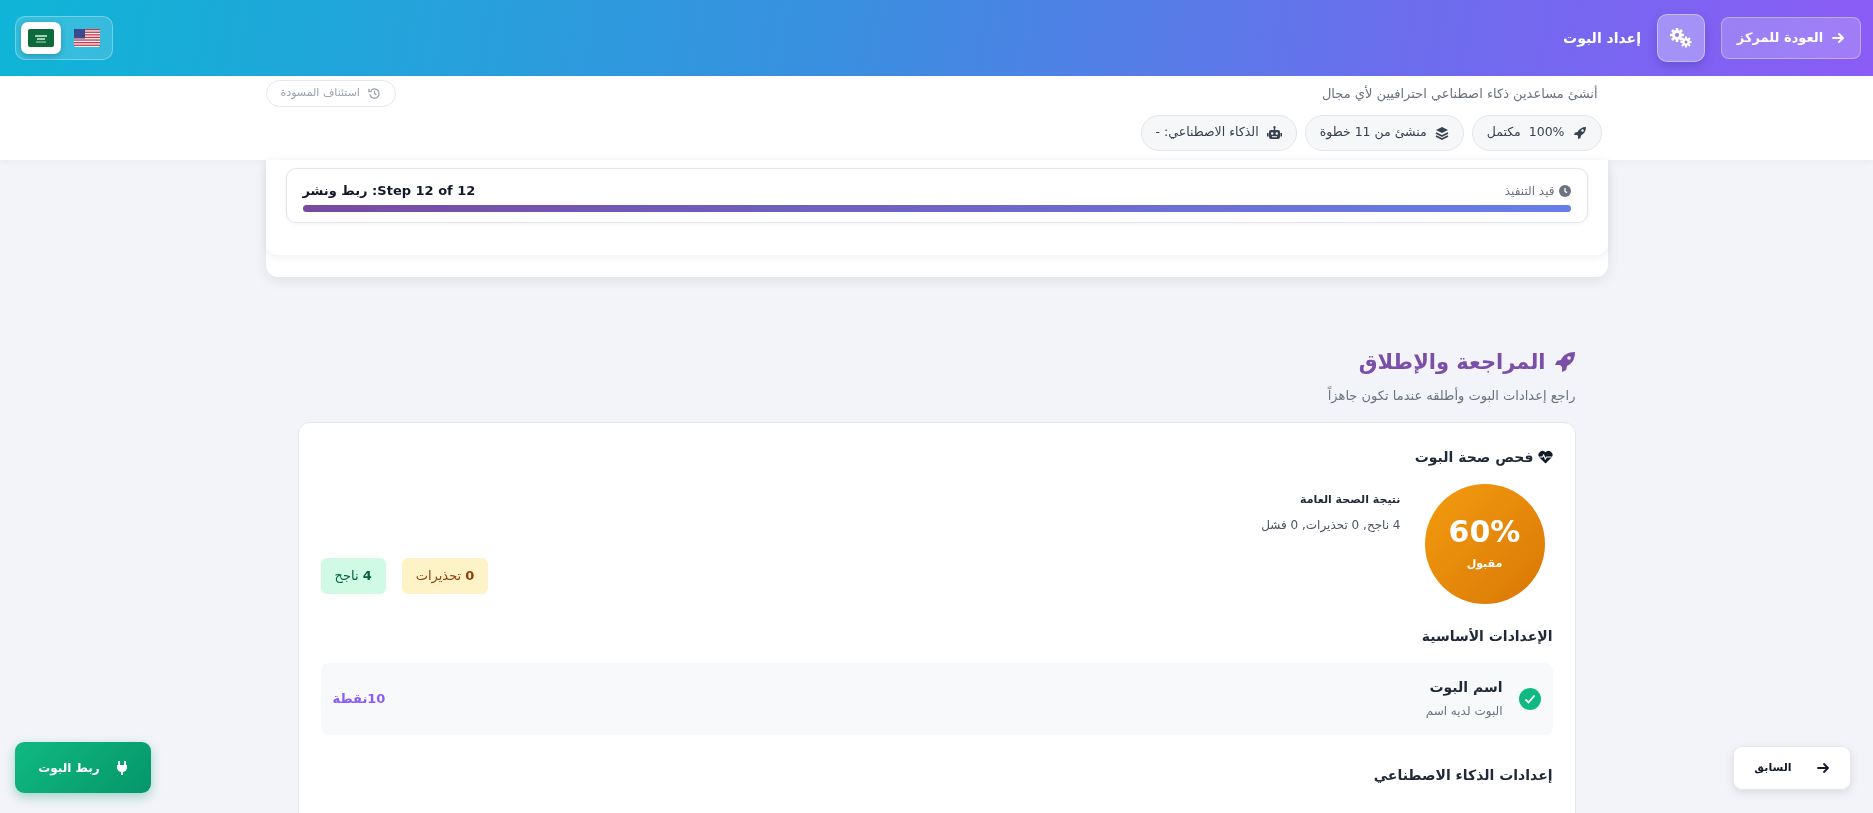 The height and width of the screenshot is (813, 1873). I want to click on summary-title: نتيجة الصحة العامة, so click(1350, 499).